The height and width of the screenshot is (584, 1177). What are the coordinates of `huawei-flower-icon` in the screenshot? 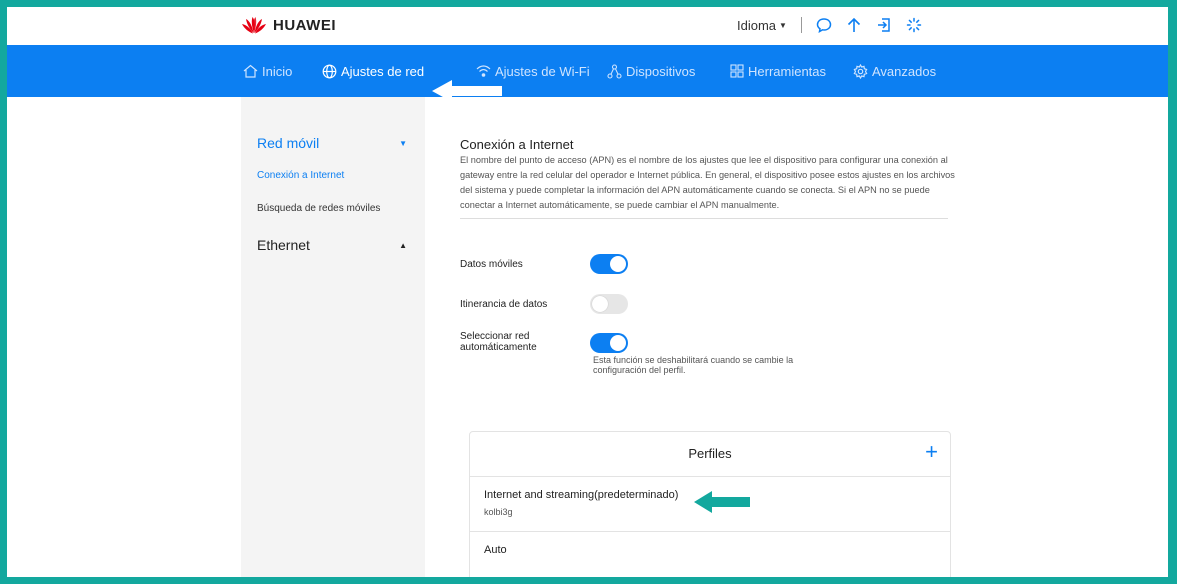 It's located at (254, 25).